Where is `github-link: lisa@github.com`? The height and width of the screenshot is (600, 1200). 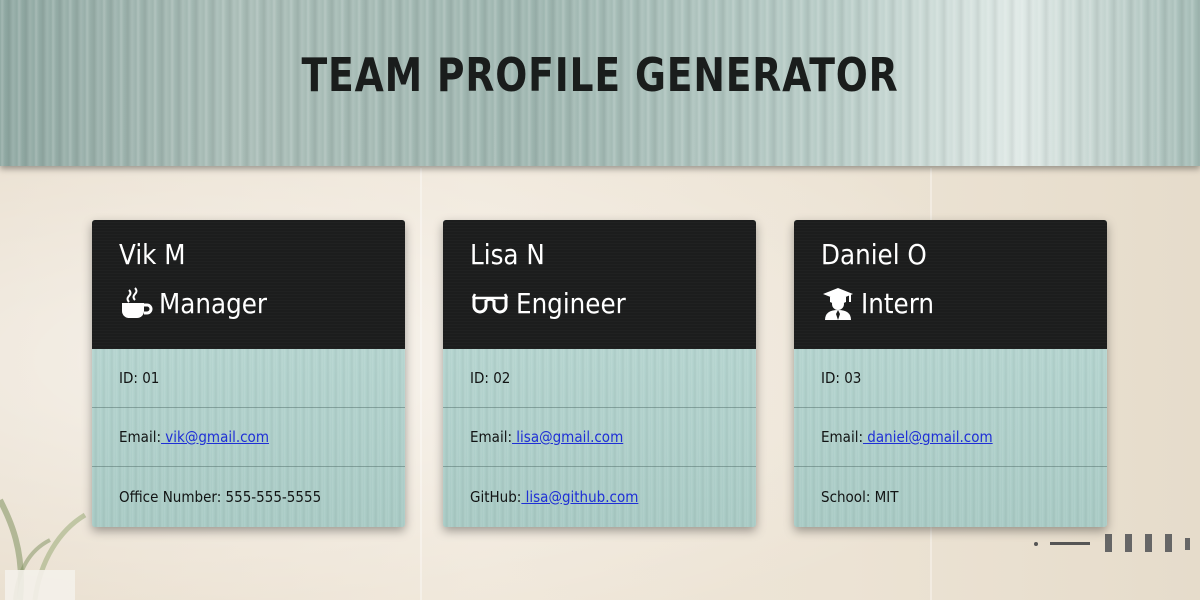
github-link: lisa@github.com is located at coordinates (580, 497).